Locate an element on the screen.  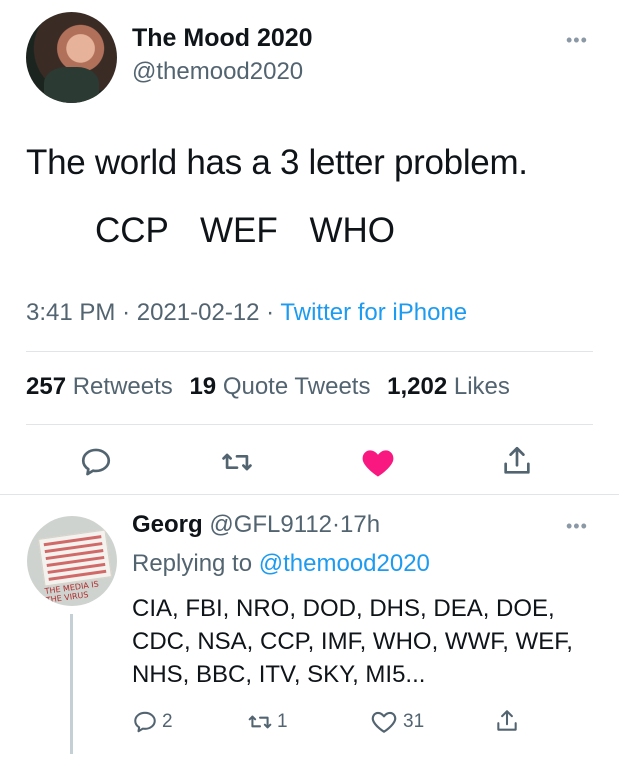
reply-like-count: 31 is located at coordinates (414, 721).